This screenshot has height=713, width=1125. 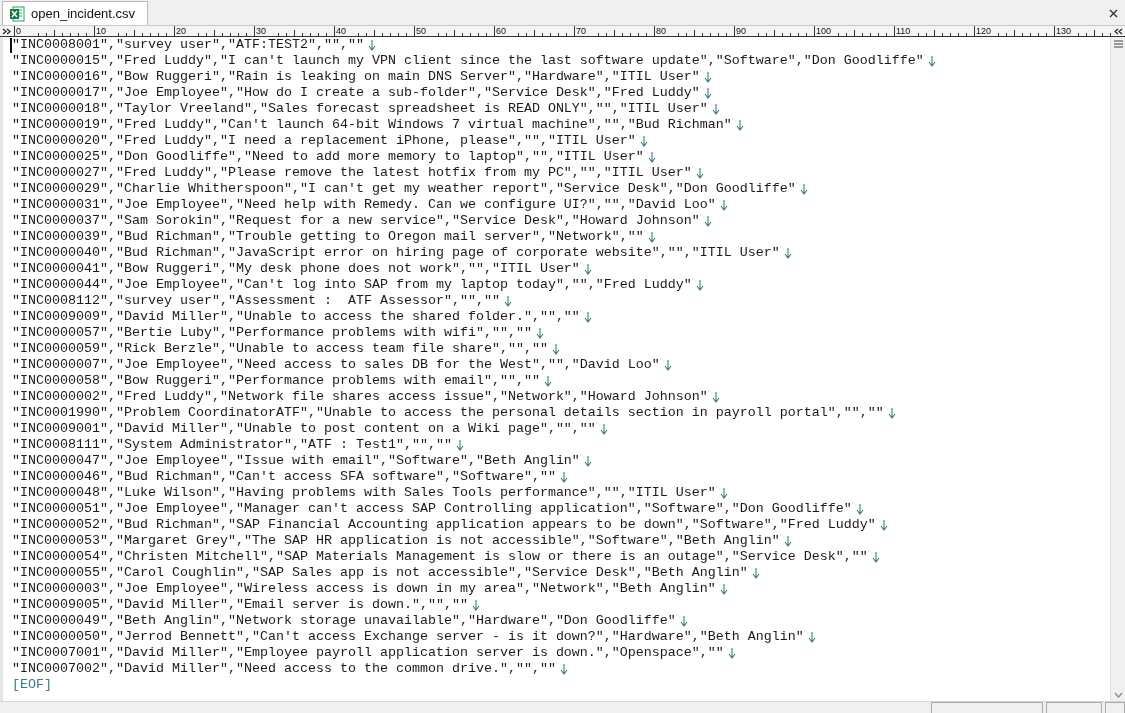 I want to click on csv-line: "INC0008111","System Administrator","ATF : Test1","","", so click(x=232, y=445).